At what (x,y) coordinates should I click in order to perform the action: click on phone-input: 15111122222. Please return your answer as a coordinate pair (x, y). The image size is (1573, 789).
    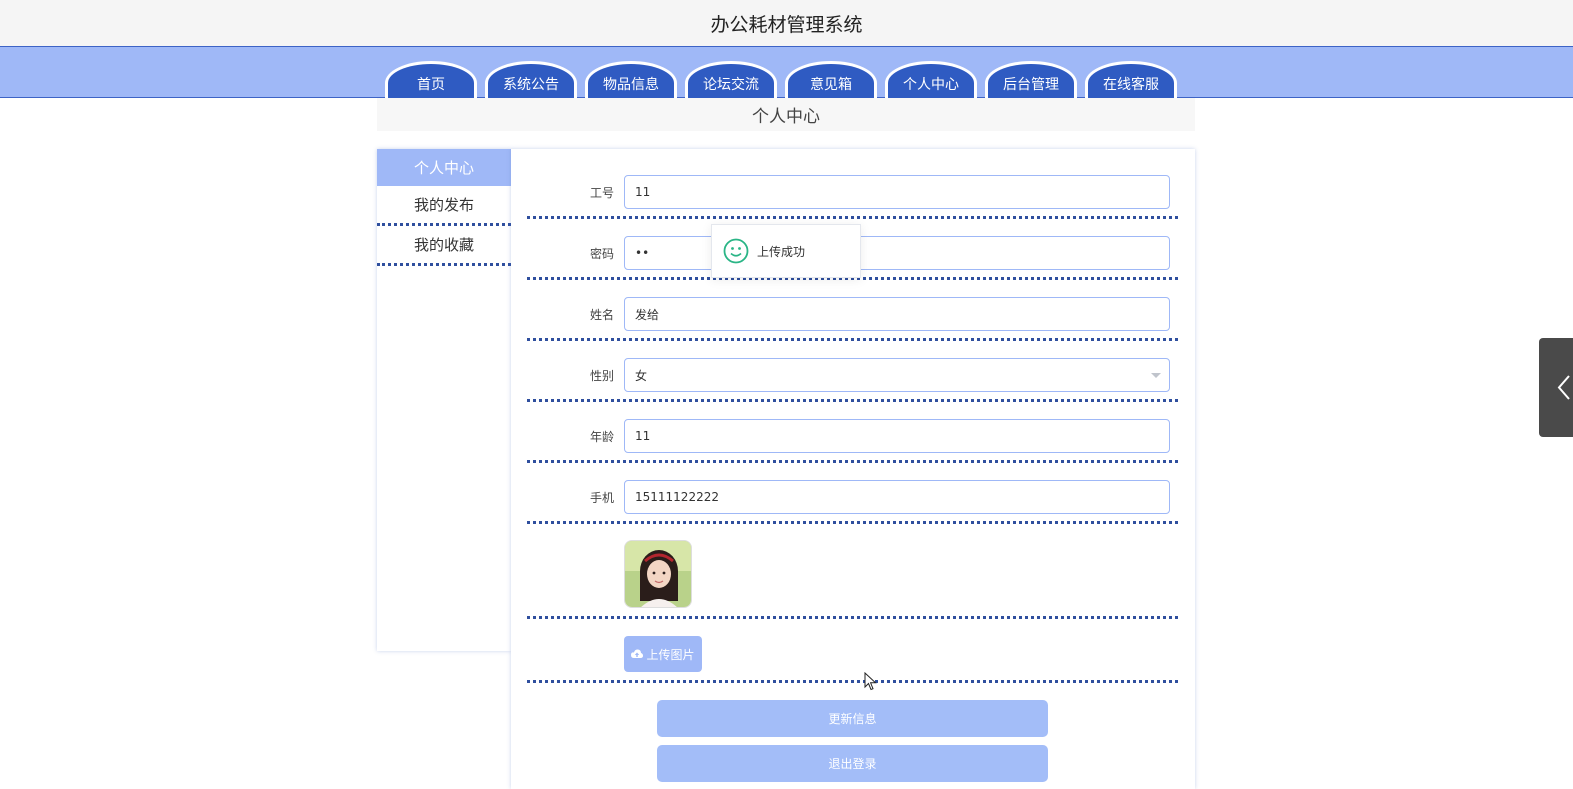
    Looking at the image, I should click on (897, 497).